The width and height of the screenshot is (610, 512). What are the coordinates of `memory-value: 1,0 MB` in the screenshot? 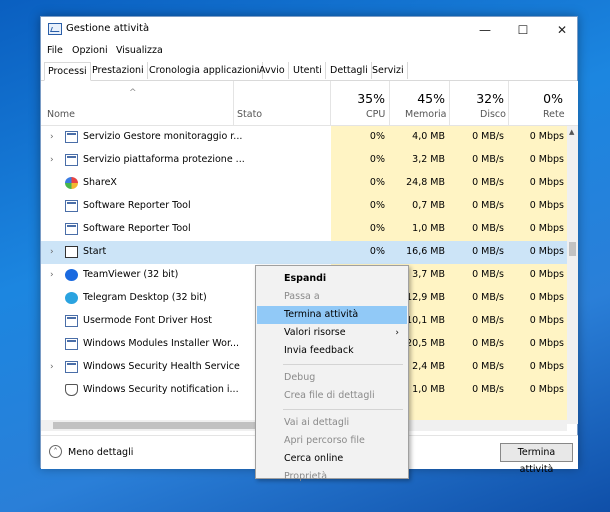 It's located at (428, 228).